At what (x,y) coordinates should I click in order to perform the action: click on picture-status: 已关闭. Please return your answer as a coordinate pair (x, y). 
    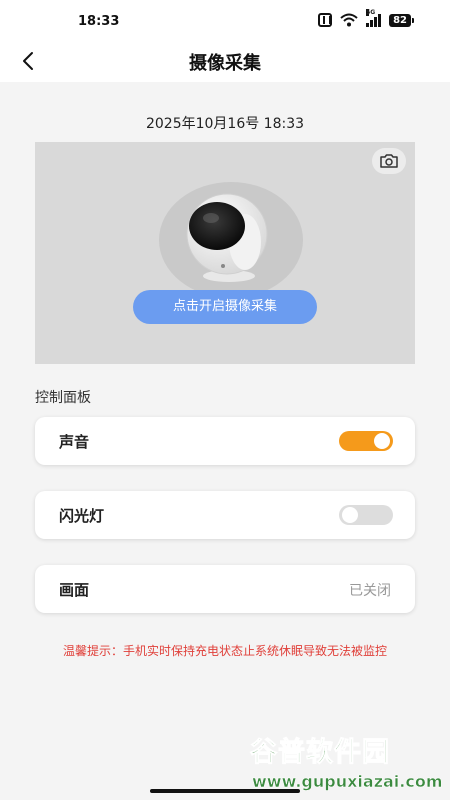
    Looking at the image, I should click on (370, 591).